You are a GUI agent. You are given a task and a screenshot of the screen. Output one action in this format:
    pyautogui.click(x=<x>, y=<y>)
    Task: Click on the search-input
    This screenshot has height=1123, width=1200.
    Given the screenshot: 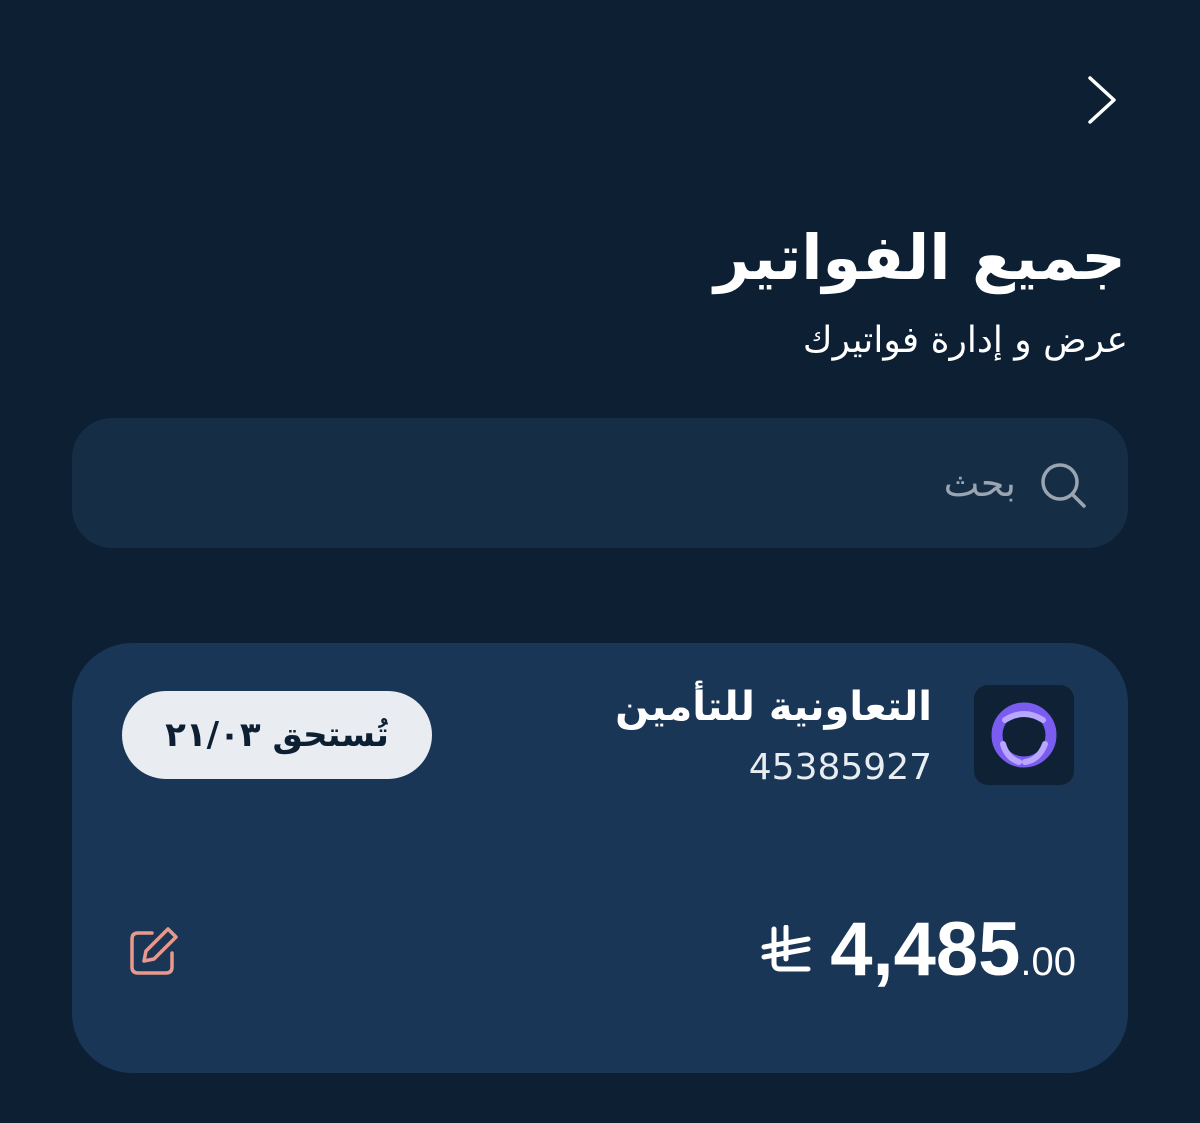 What is the action you would take?
    pyautogui.click(x=576, y=483)
    